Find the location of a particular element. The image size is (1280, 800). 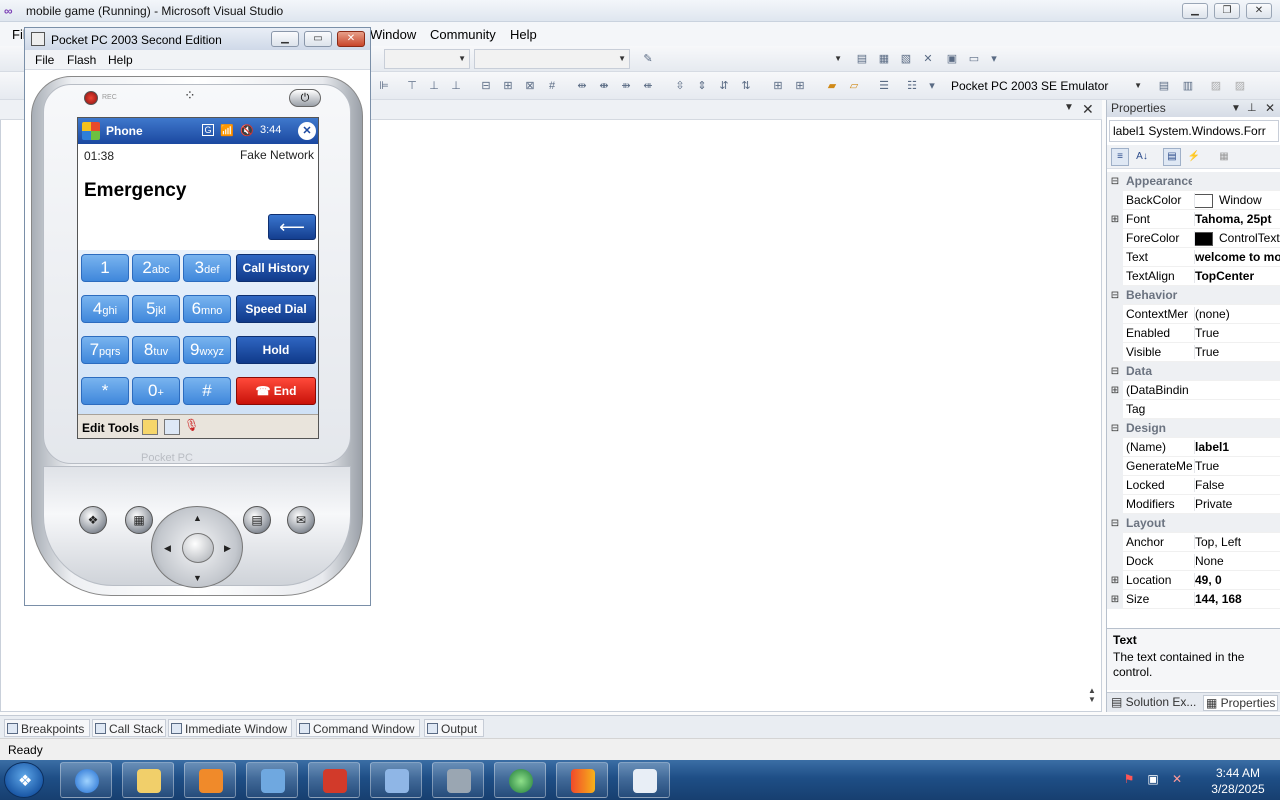

property-row: ⊞ Size 144, 168 is located at coordinates (1193, 599).